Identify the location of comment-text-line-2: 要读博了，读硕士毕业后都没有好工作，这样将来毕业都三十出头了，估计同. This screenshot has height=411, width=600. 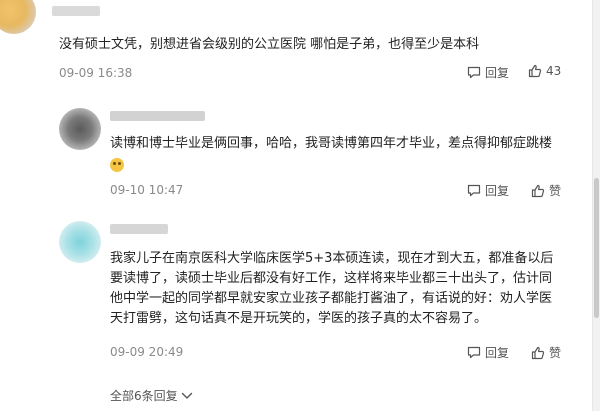
(331, 278).